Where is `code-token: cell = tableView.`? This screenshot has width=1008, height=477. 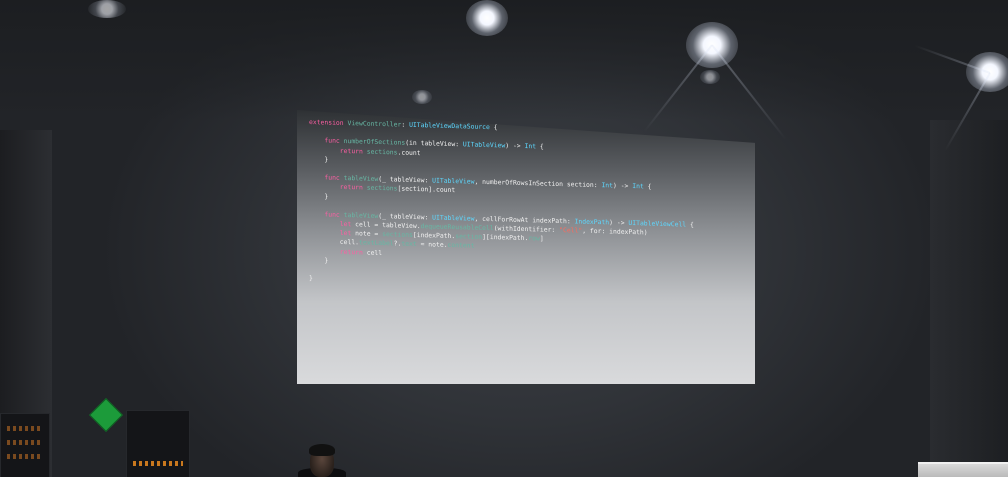 code-token: cell = tableView. is located at coordinates (388, 225).